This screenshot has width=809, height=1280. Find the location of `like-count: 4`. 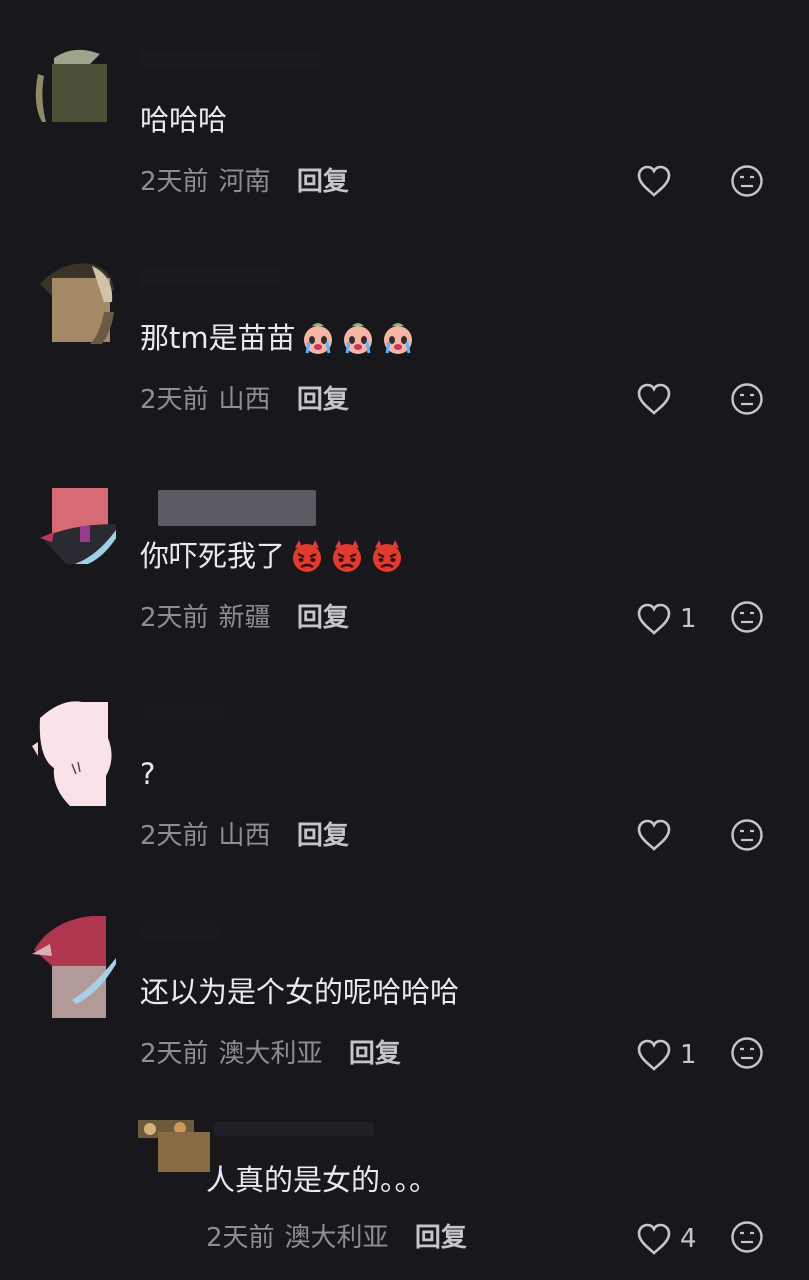

like-count: 4 is located at coordinates (688, 1239).